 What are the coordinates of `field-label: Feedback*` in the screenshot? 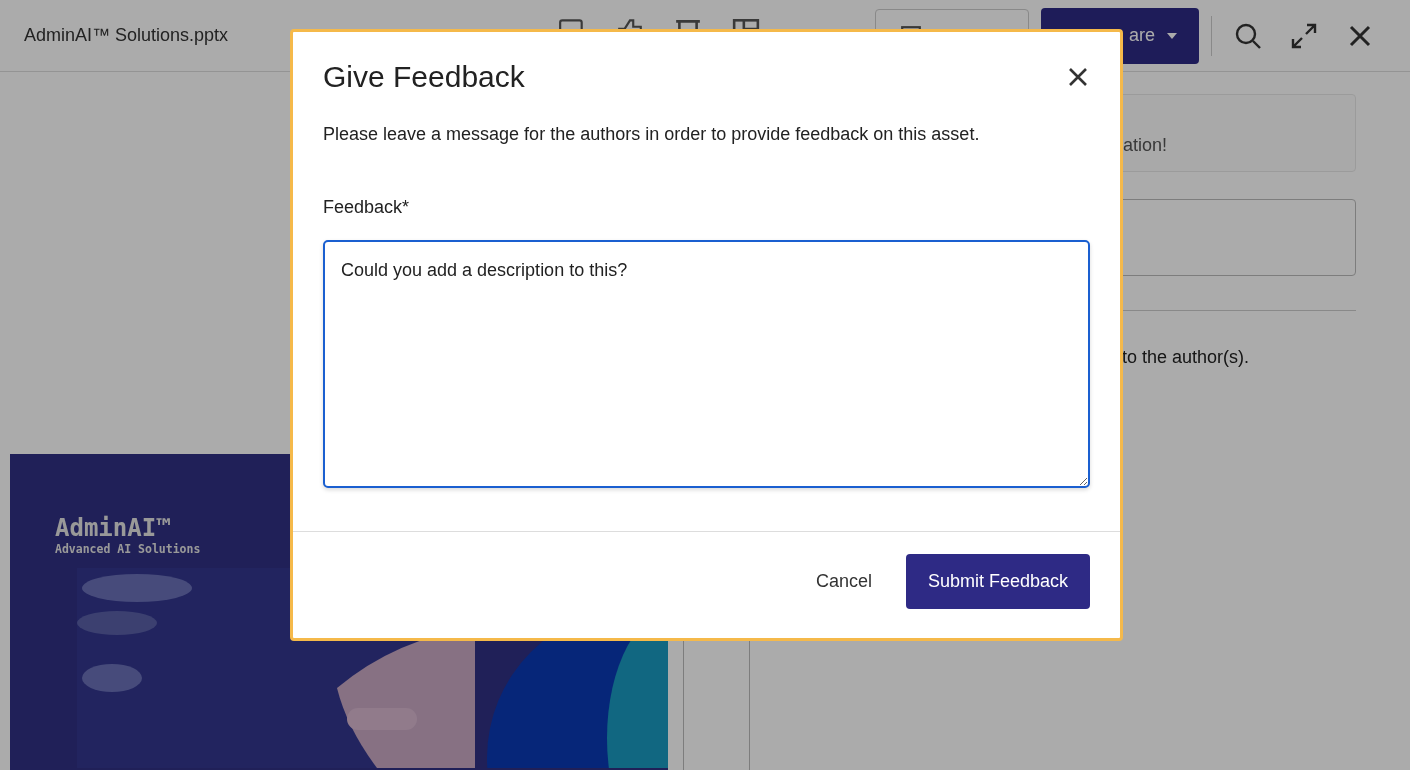 It's located at (366, 207).